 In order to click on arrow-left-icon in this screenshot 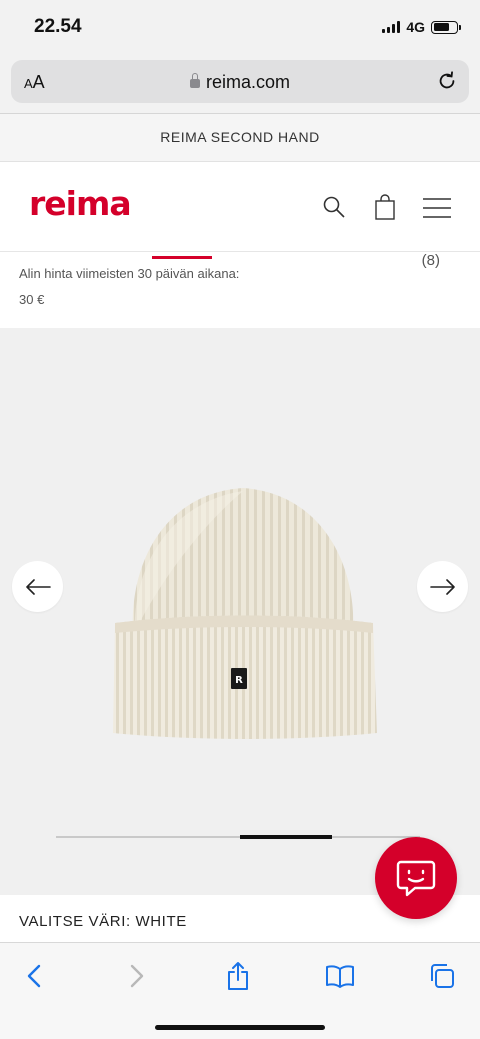, I will do `click(38, 586)`.